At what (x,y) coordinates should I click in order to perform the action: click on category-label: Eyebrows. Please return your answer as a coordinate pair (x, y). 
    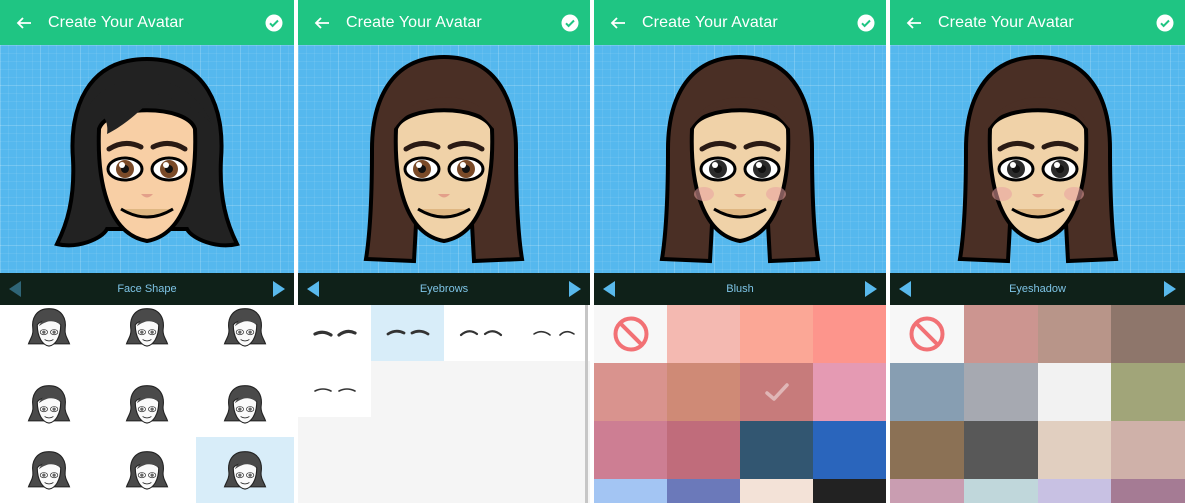
    Looking at the image, I should click on (444, 289).